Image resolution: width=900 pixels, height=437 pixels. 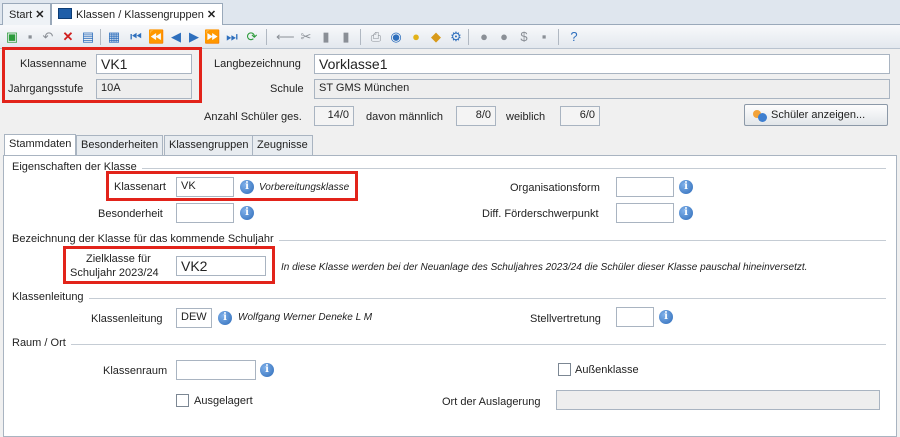 I want to click on users-icon: ●, so click(x=484, y=36).